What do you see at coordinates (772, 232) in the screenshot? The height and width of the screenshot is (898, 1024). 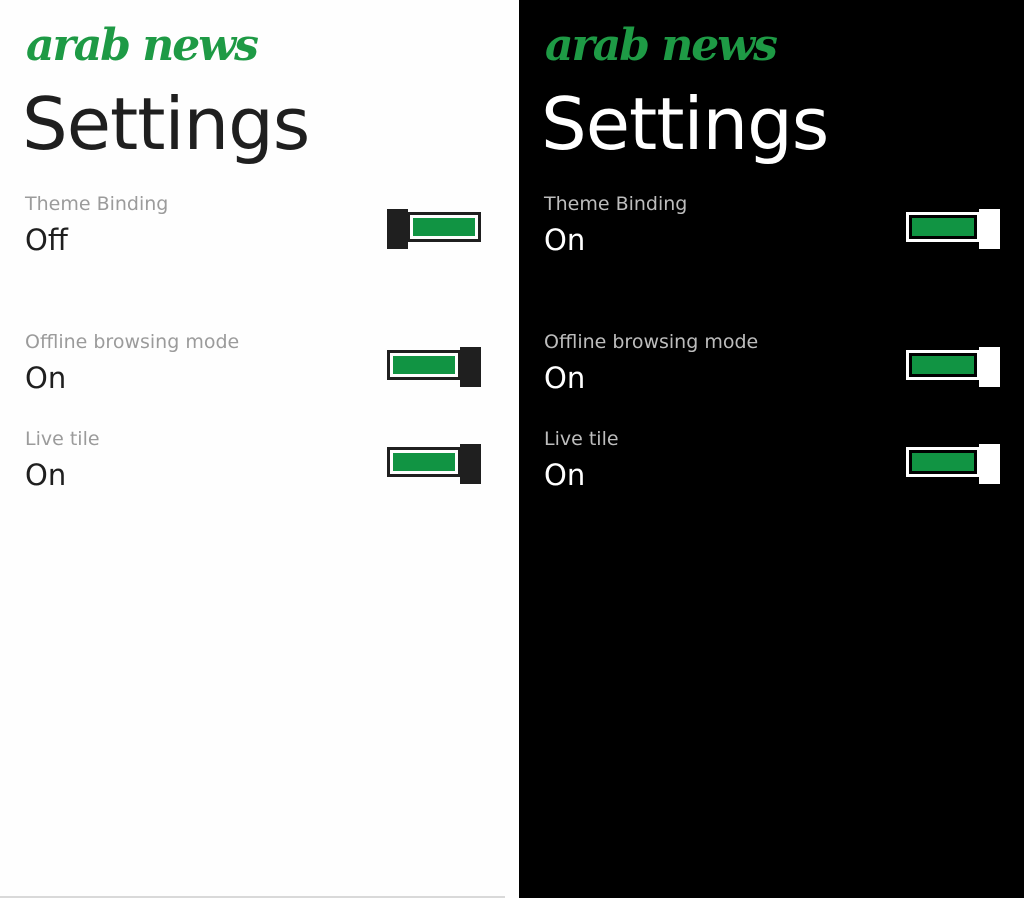 I see `setting-theme-binding: Theme Binding On` at bounding box center [772, 232].